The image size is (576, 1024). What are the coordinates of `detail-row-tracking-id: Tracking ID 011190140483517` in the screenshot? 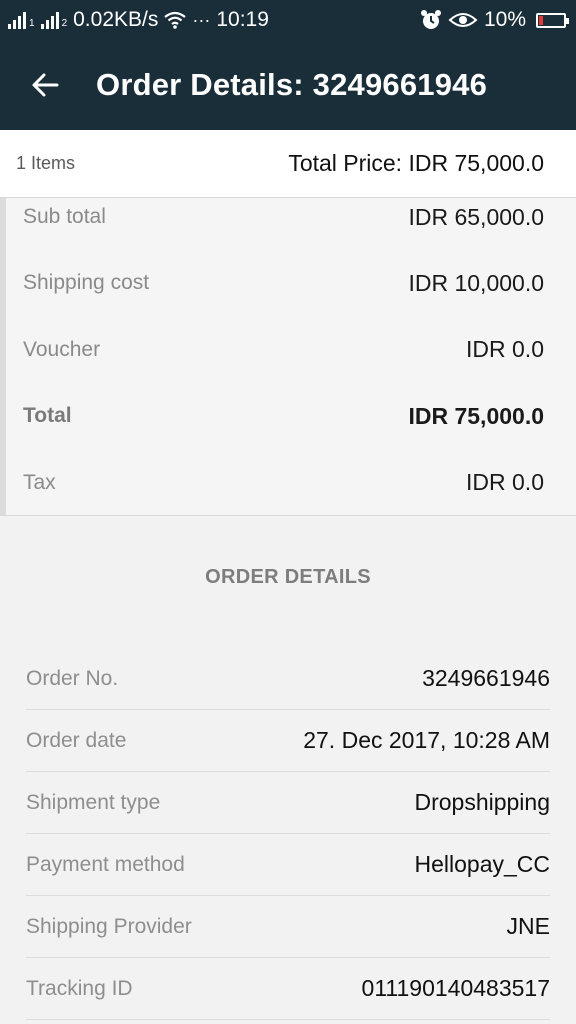 It's located at (288, 989).